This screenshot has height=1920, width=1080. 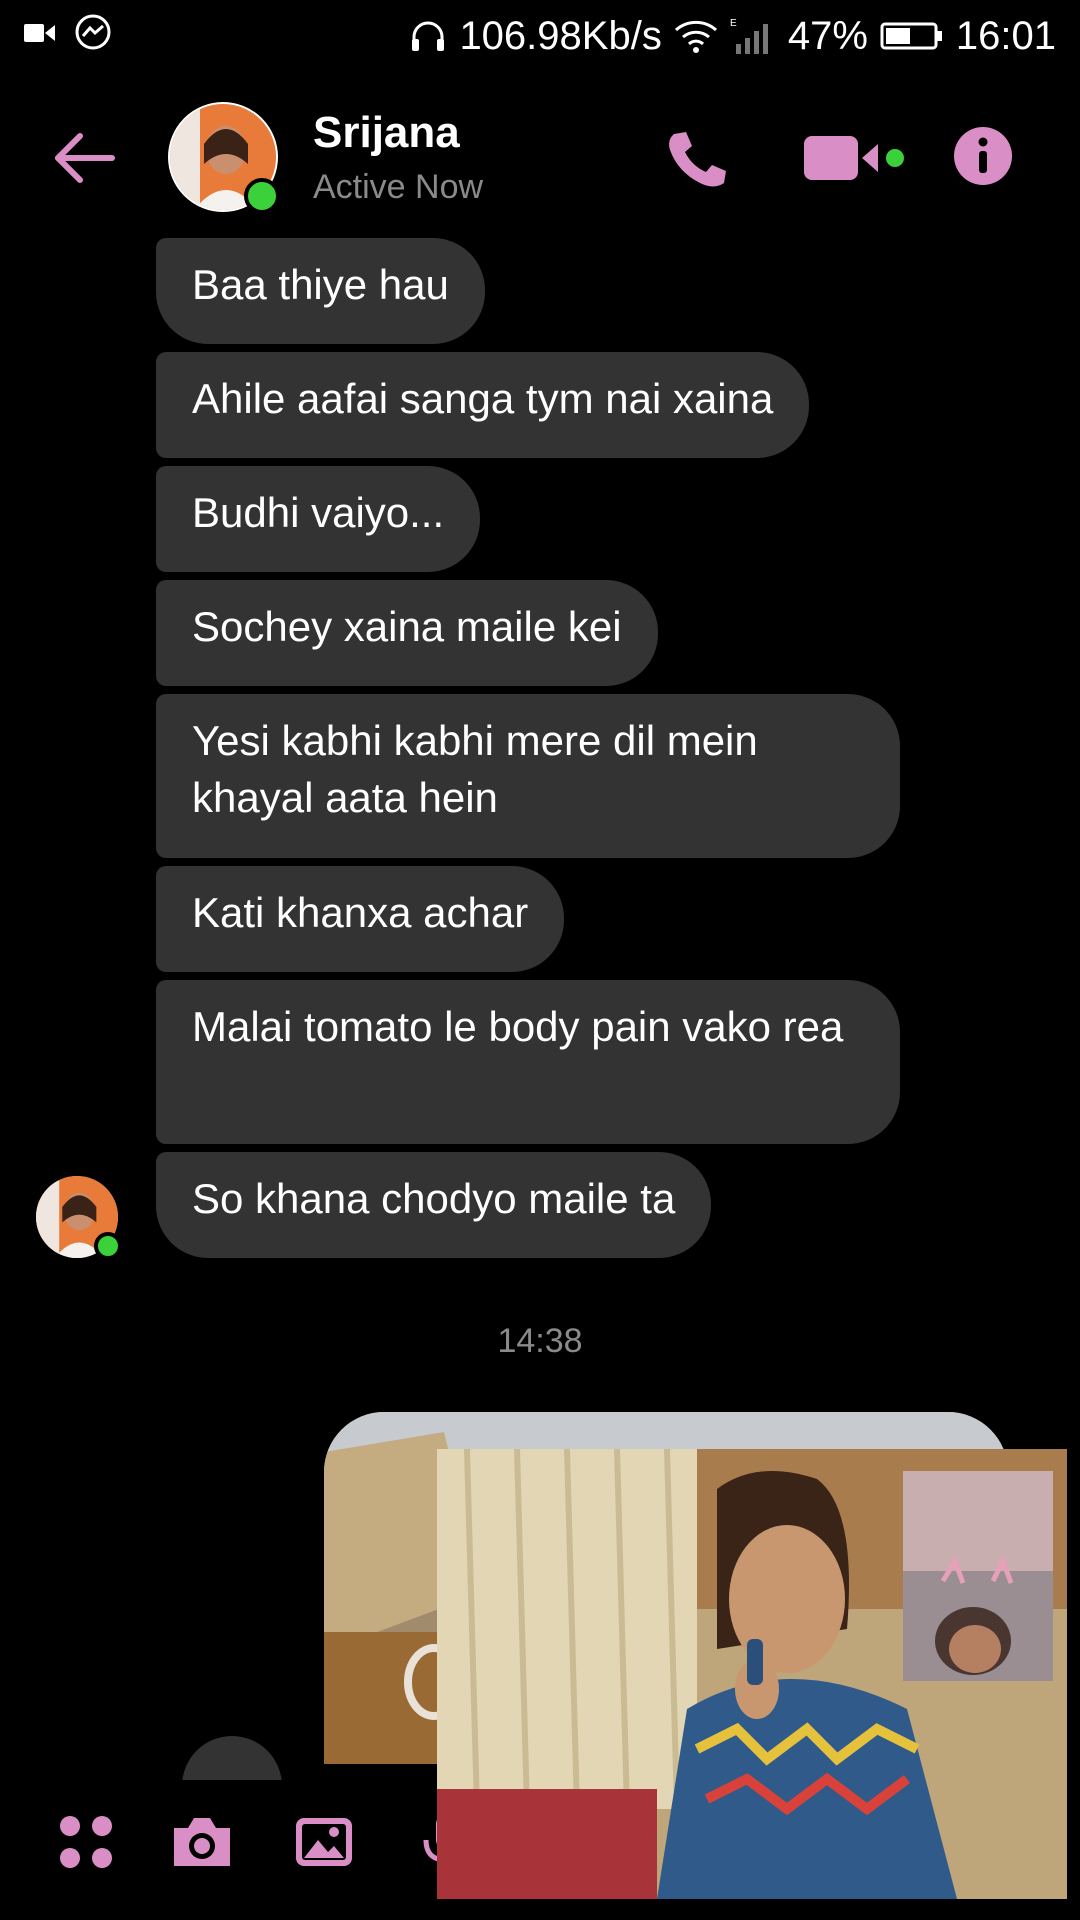 I want to click on message-bubble: Kati khanxa achar, so click(x=360, y=919).